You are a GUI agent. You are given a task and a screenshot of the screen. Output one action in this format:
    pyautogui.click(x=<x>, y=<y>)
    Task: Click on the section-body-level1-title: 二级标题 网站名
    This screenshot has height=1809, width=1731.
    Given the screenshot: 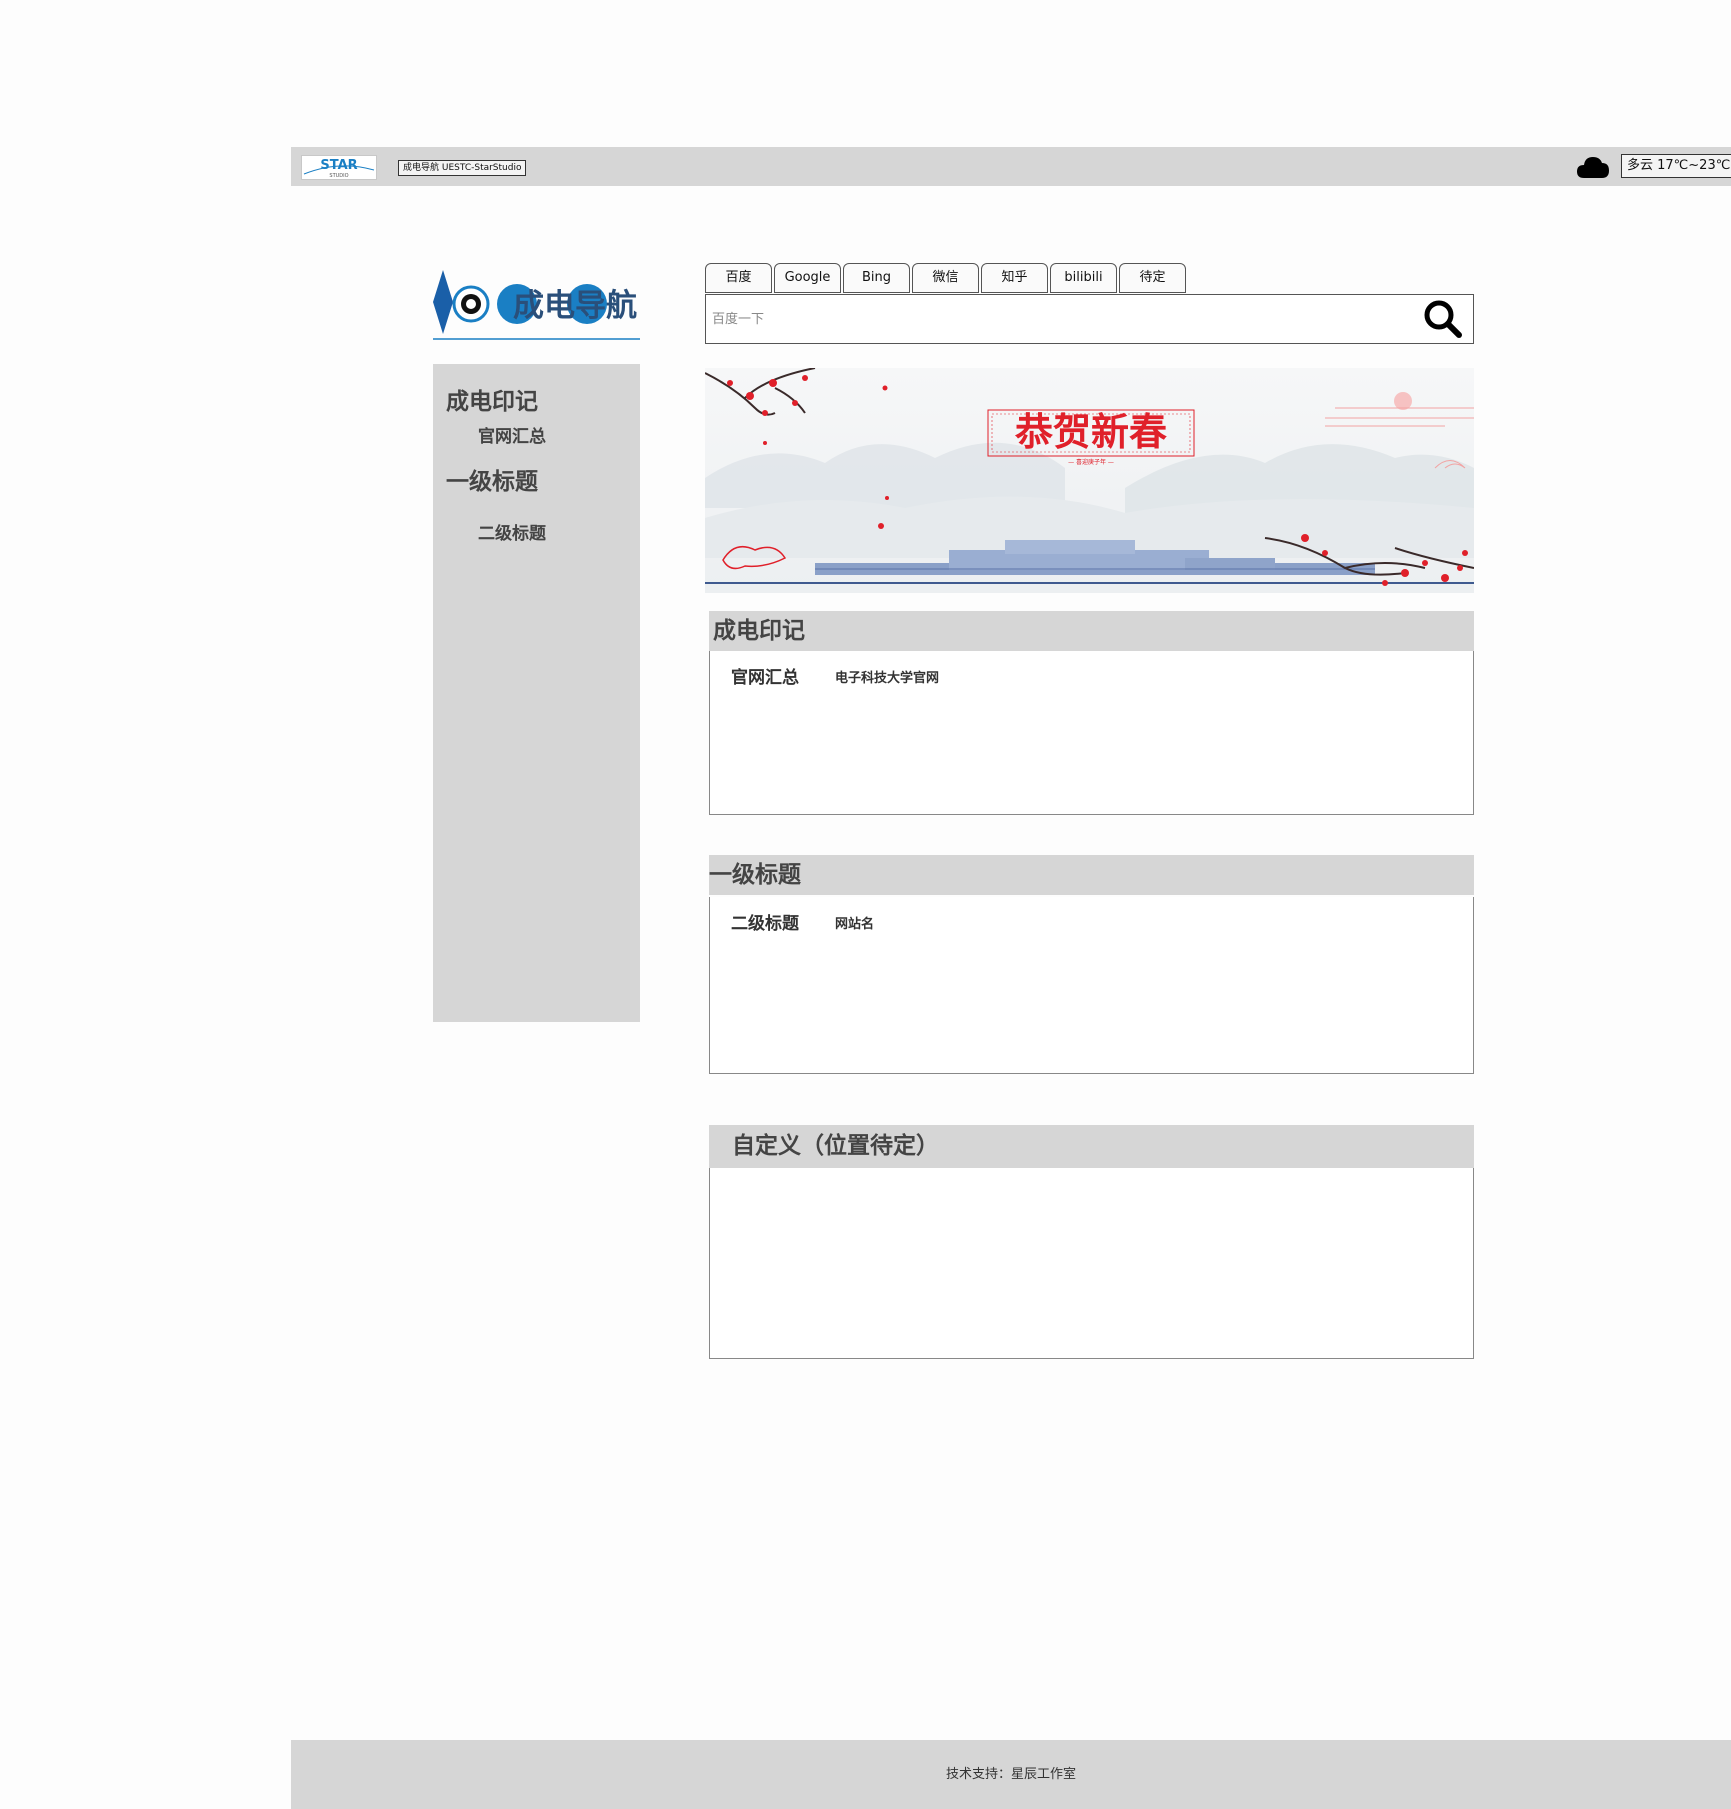 What is the action you would take?
    pyautogui.click(x=1091, y=985)
    